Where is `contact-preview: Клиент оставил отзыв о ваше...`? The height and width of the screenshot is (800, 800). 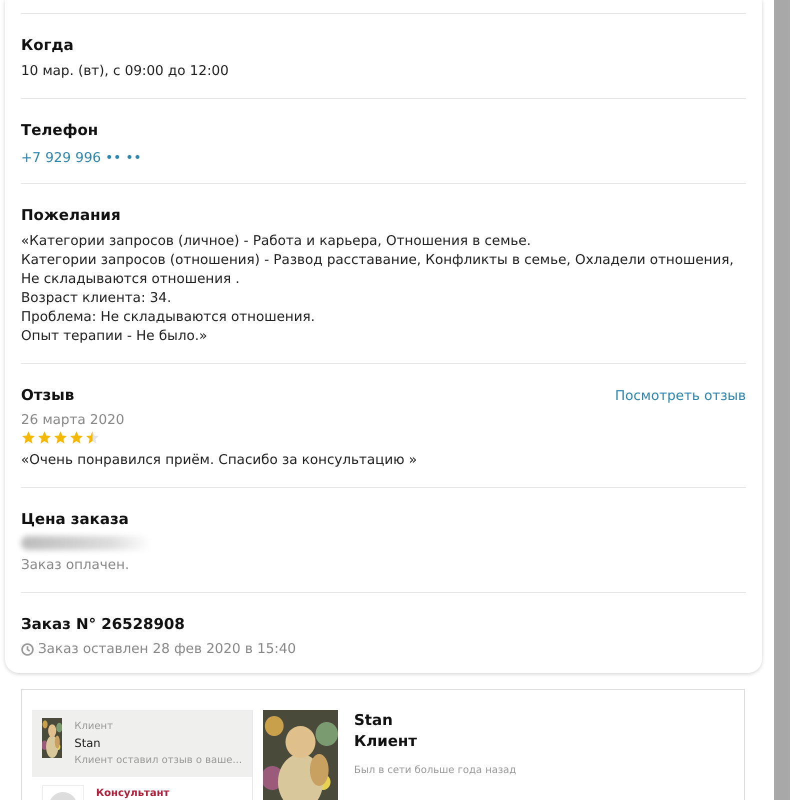
contact-preview: Клиент оставил отзыв о ваше... is located at coordinates (158, 761).